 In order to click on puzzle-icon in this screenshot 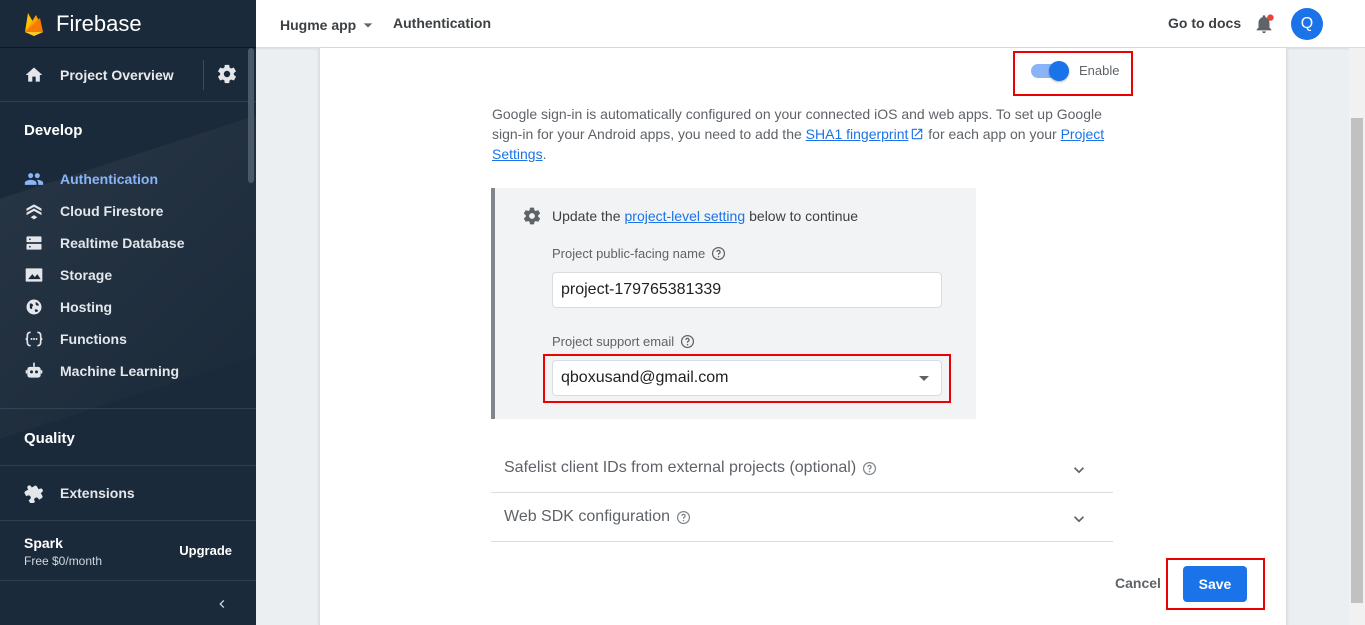, I will do `click(34, 493)`.